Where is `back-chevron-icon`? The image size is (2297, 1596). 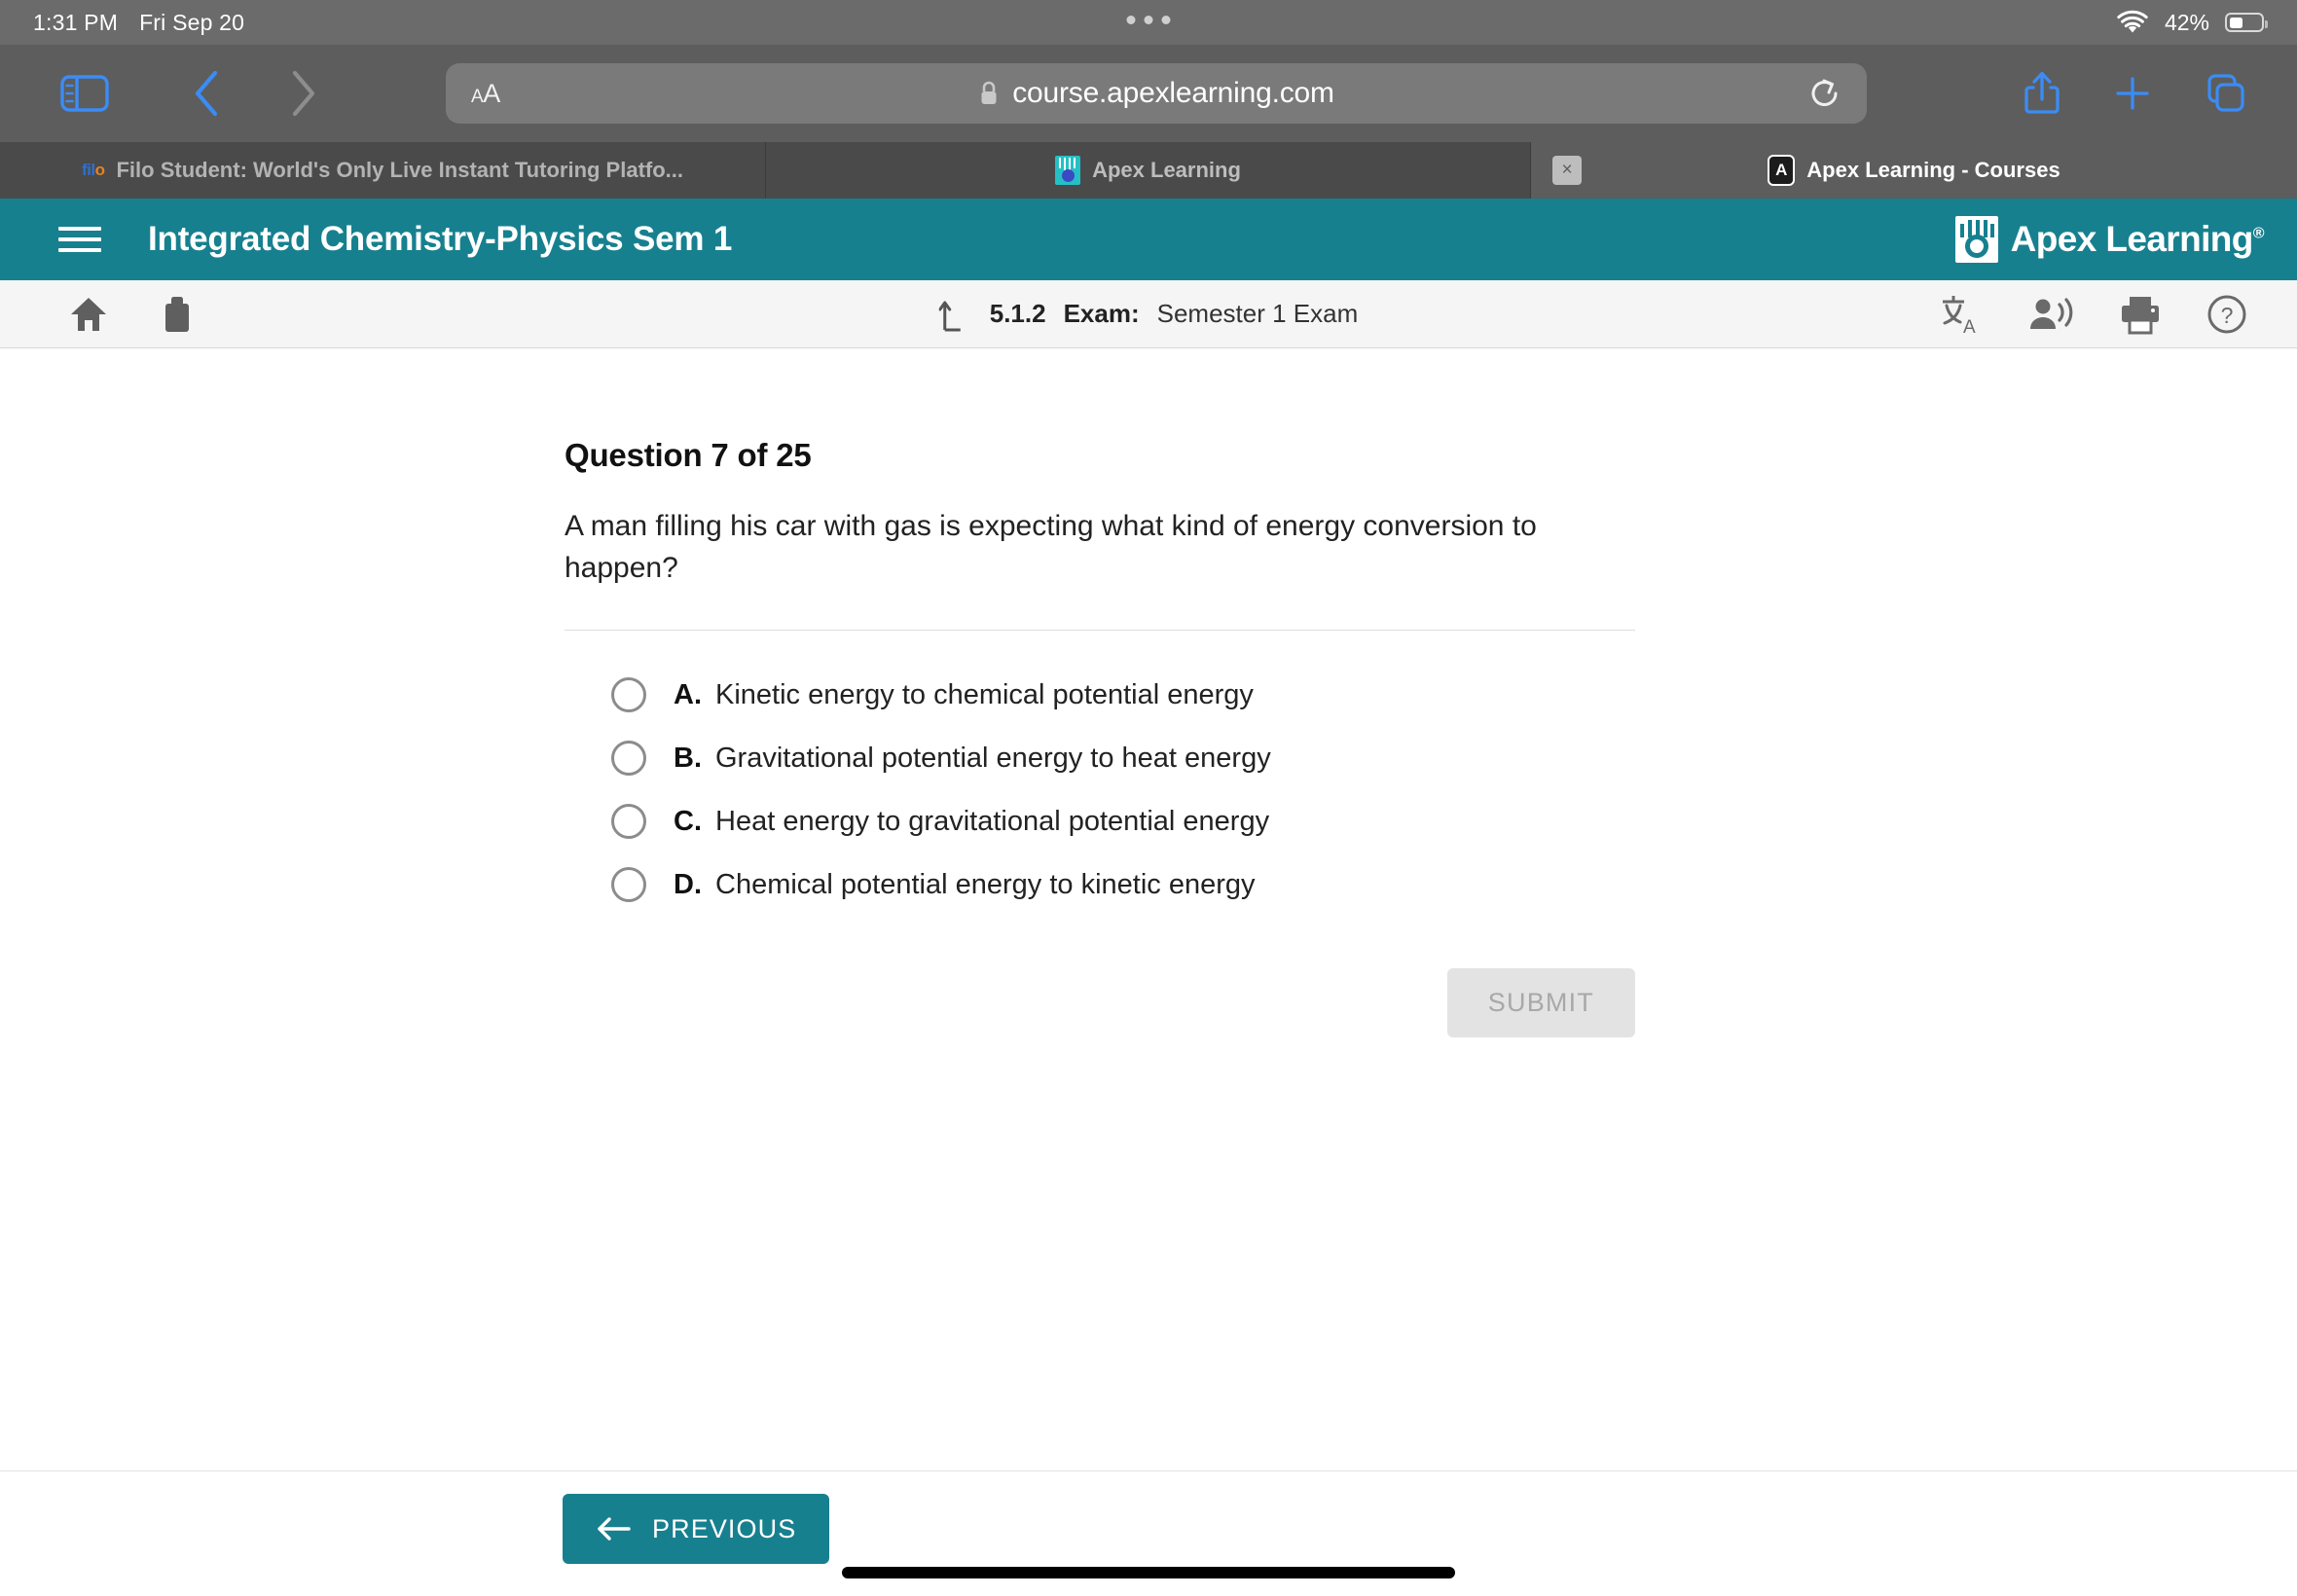
back-chevron-icon is located at coordinates (207, 93).